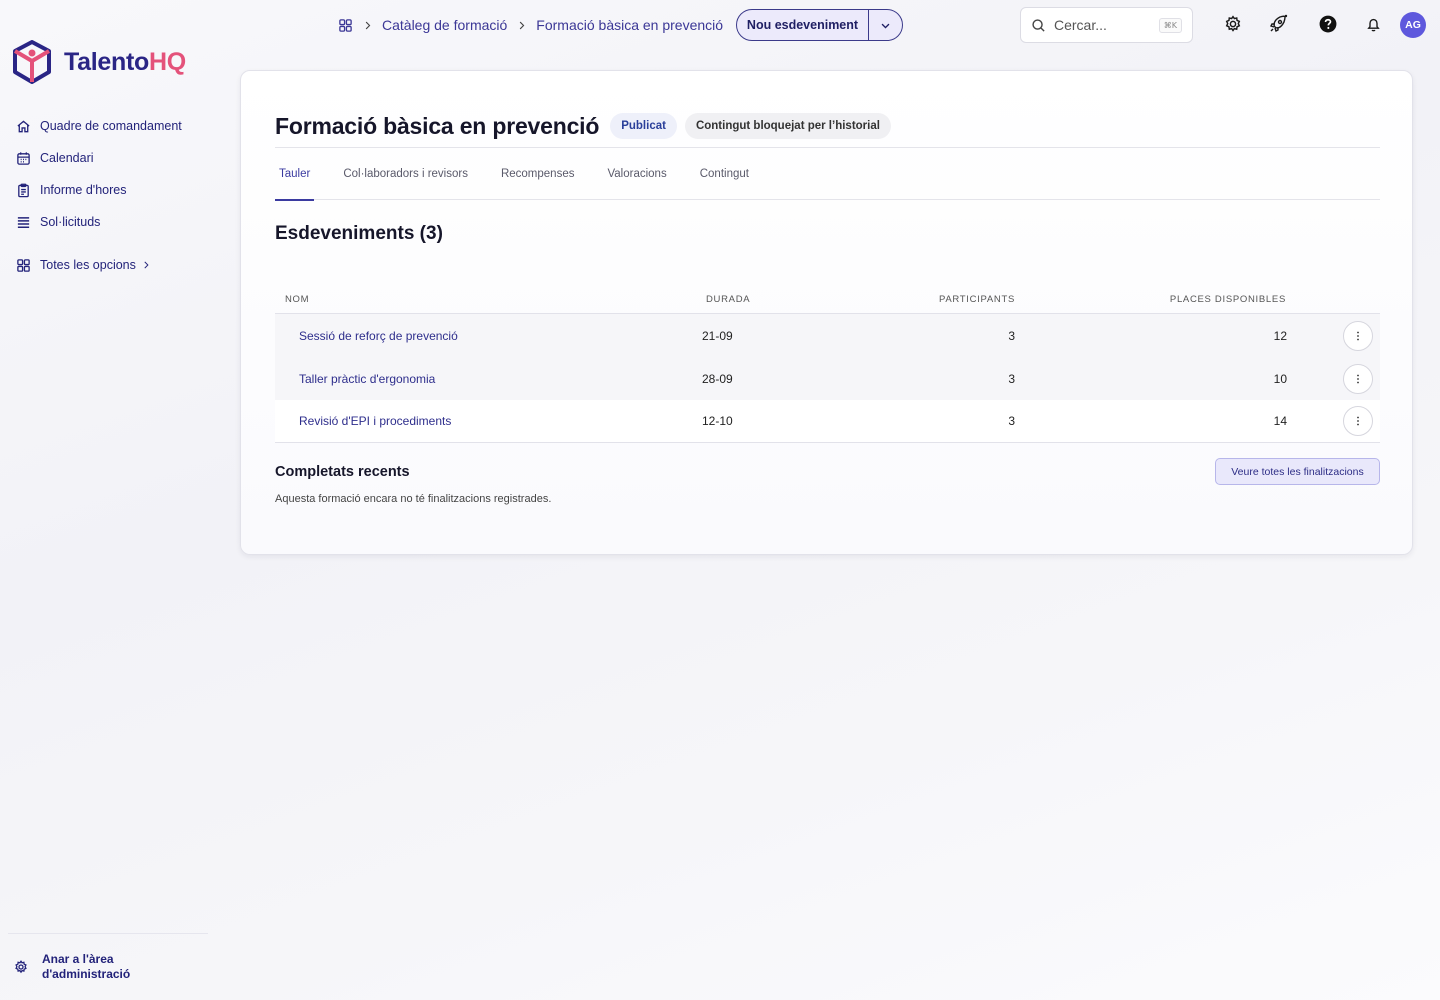  What do you see at coordinates (827, 421) in the screenshot?
I see `table-row: Revisió d'EPI i procediments 12-10 3 14` at bounding box center [827, 421].